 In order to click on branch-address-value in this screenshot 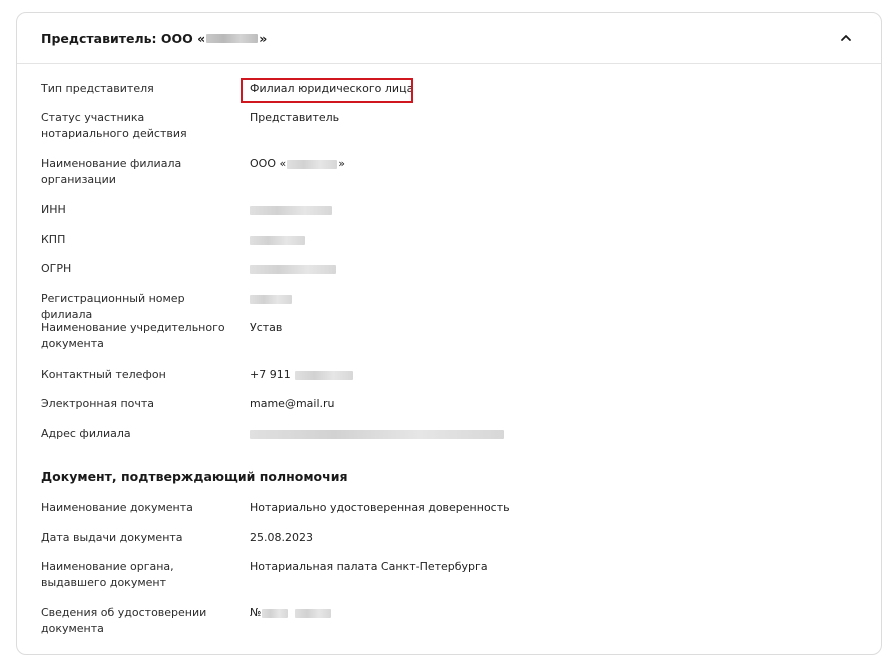, I will do `click(377, 432)`.